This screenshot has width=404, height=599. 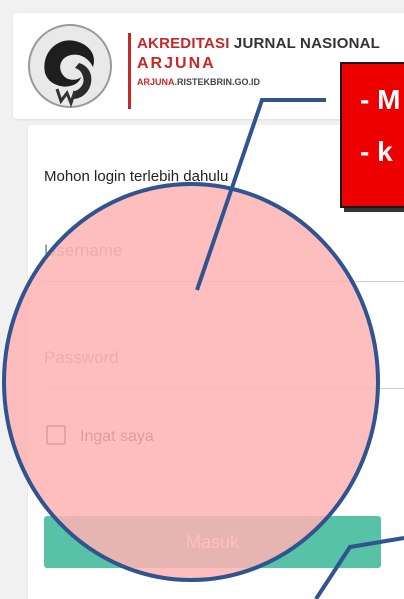 What do you see at coordinates (176, 63) in the screenshot?
I see `brand-name: ARJUNA` at bounding box center [176, 63].